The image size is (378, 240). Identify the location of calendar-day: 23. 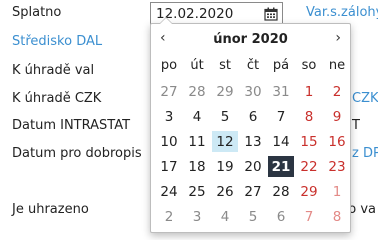
(337, 166).